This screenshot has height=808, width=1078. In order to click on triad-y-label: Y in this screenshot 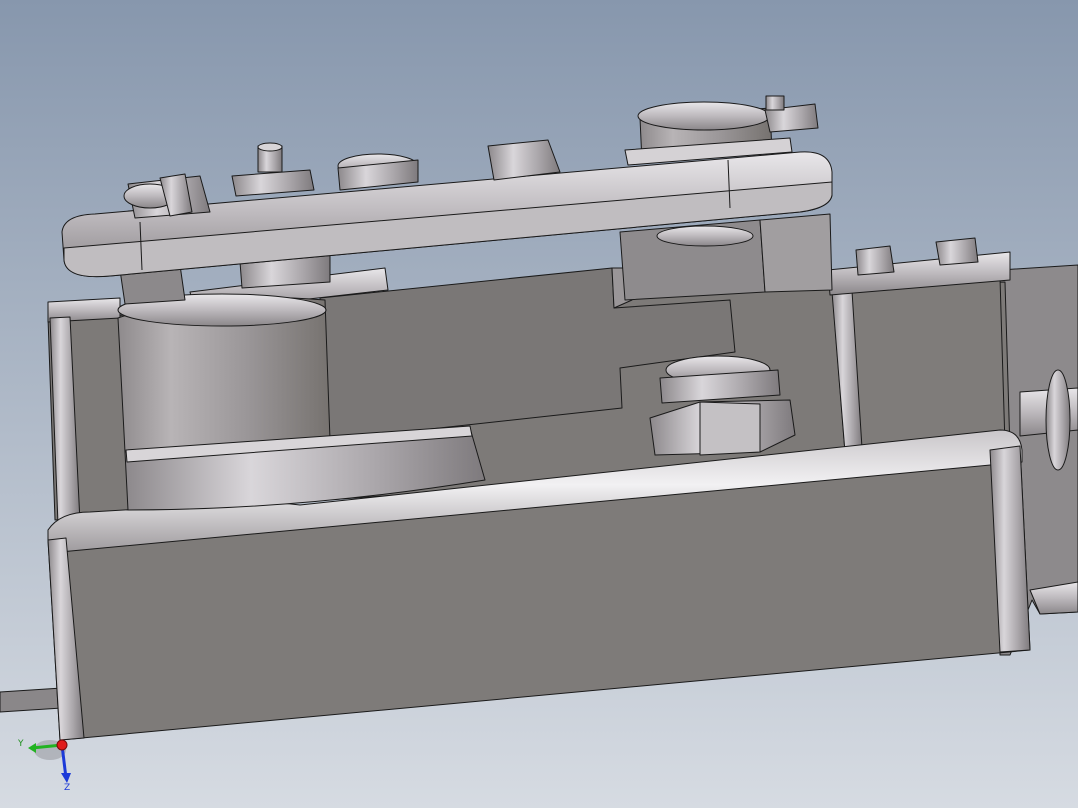, I will do `click(20, 744)`.